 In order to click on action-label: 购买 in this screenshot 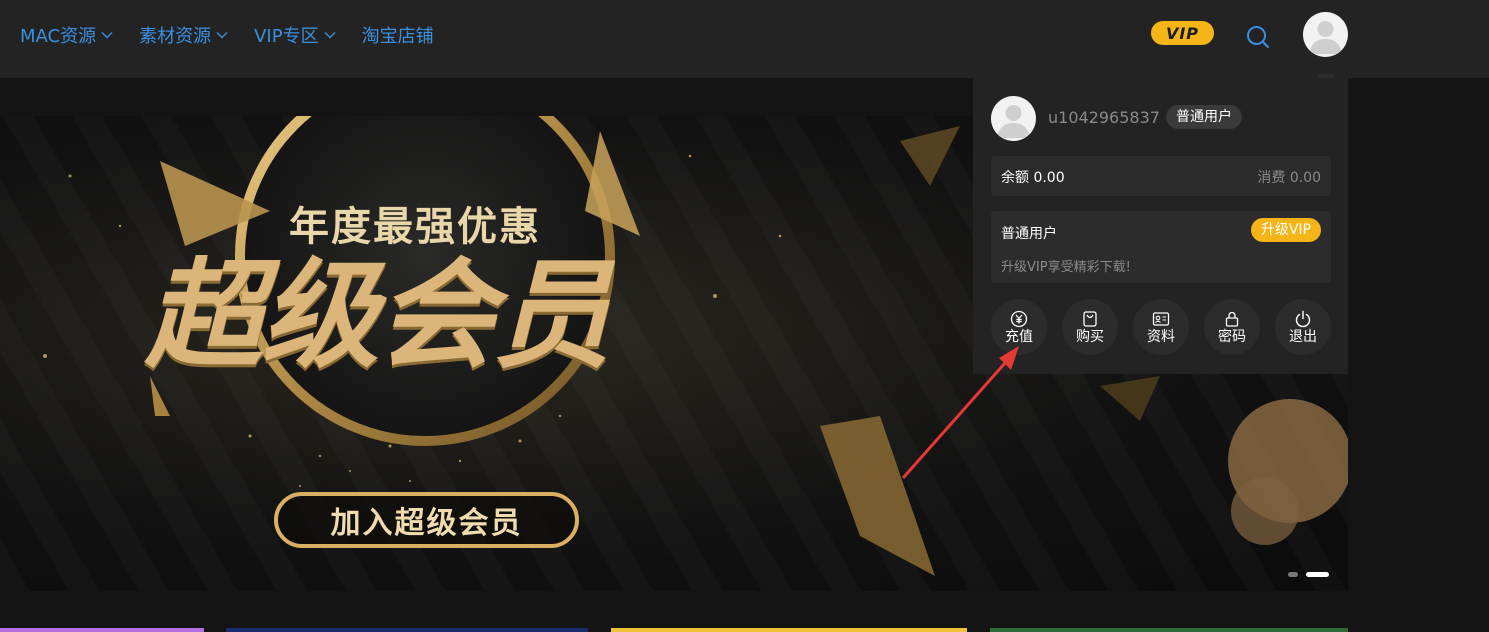, I will do `click(1090, 336)`.